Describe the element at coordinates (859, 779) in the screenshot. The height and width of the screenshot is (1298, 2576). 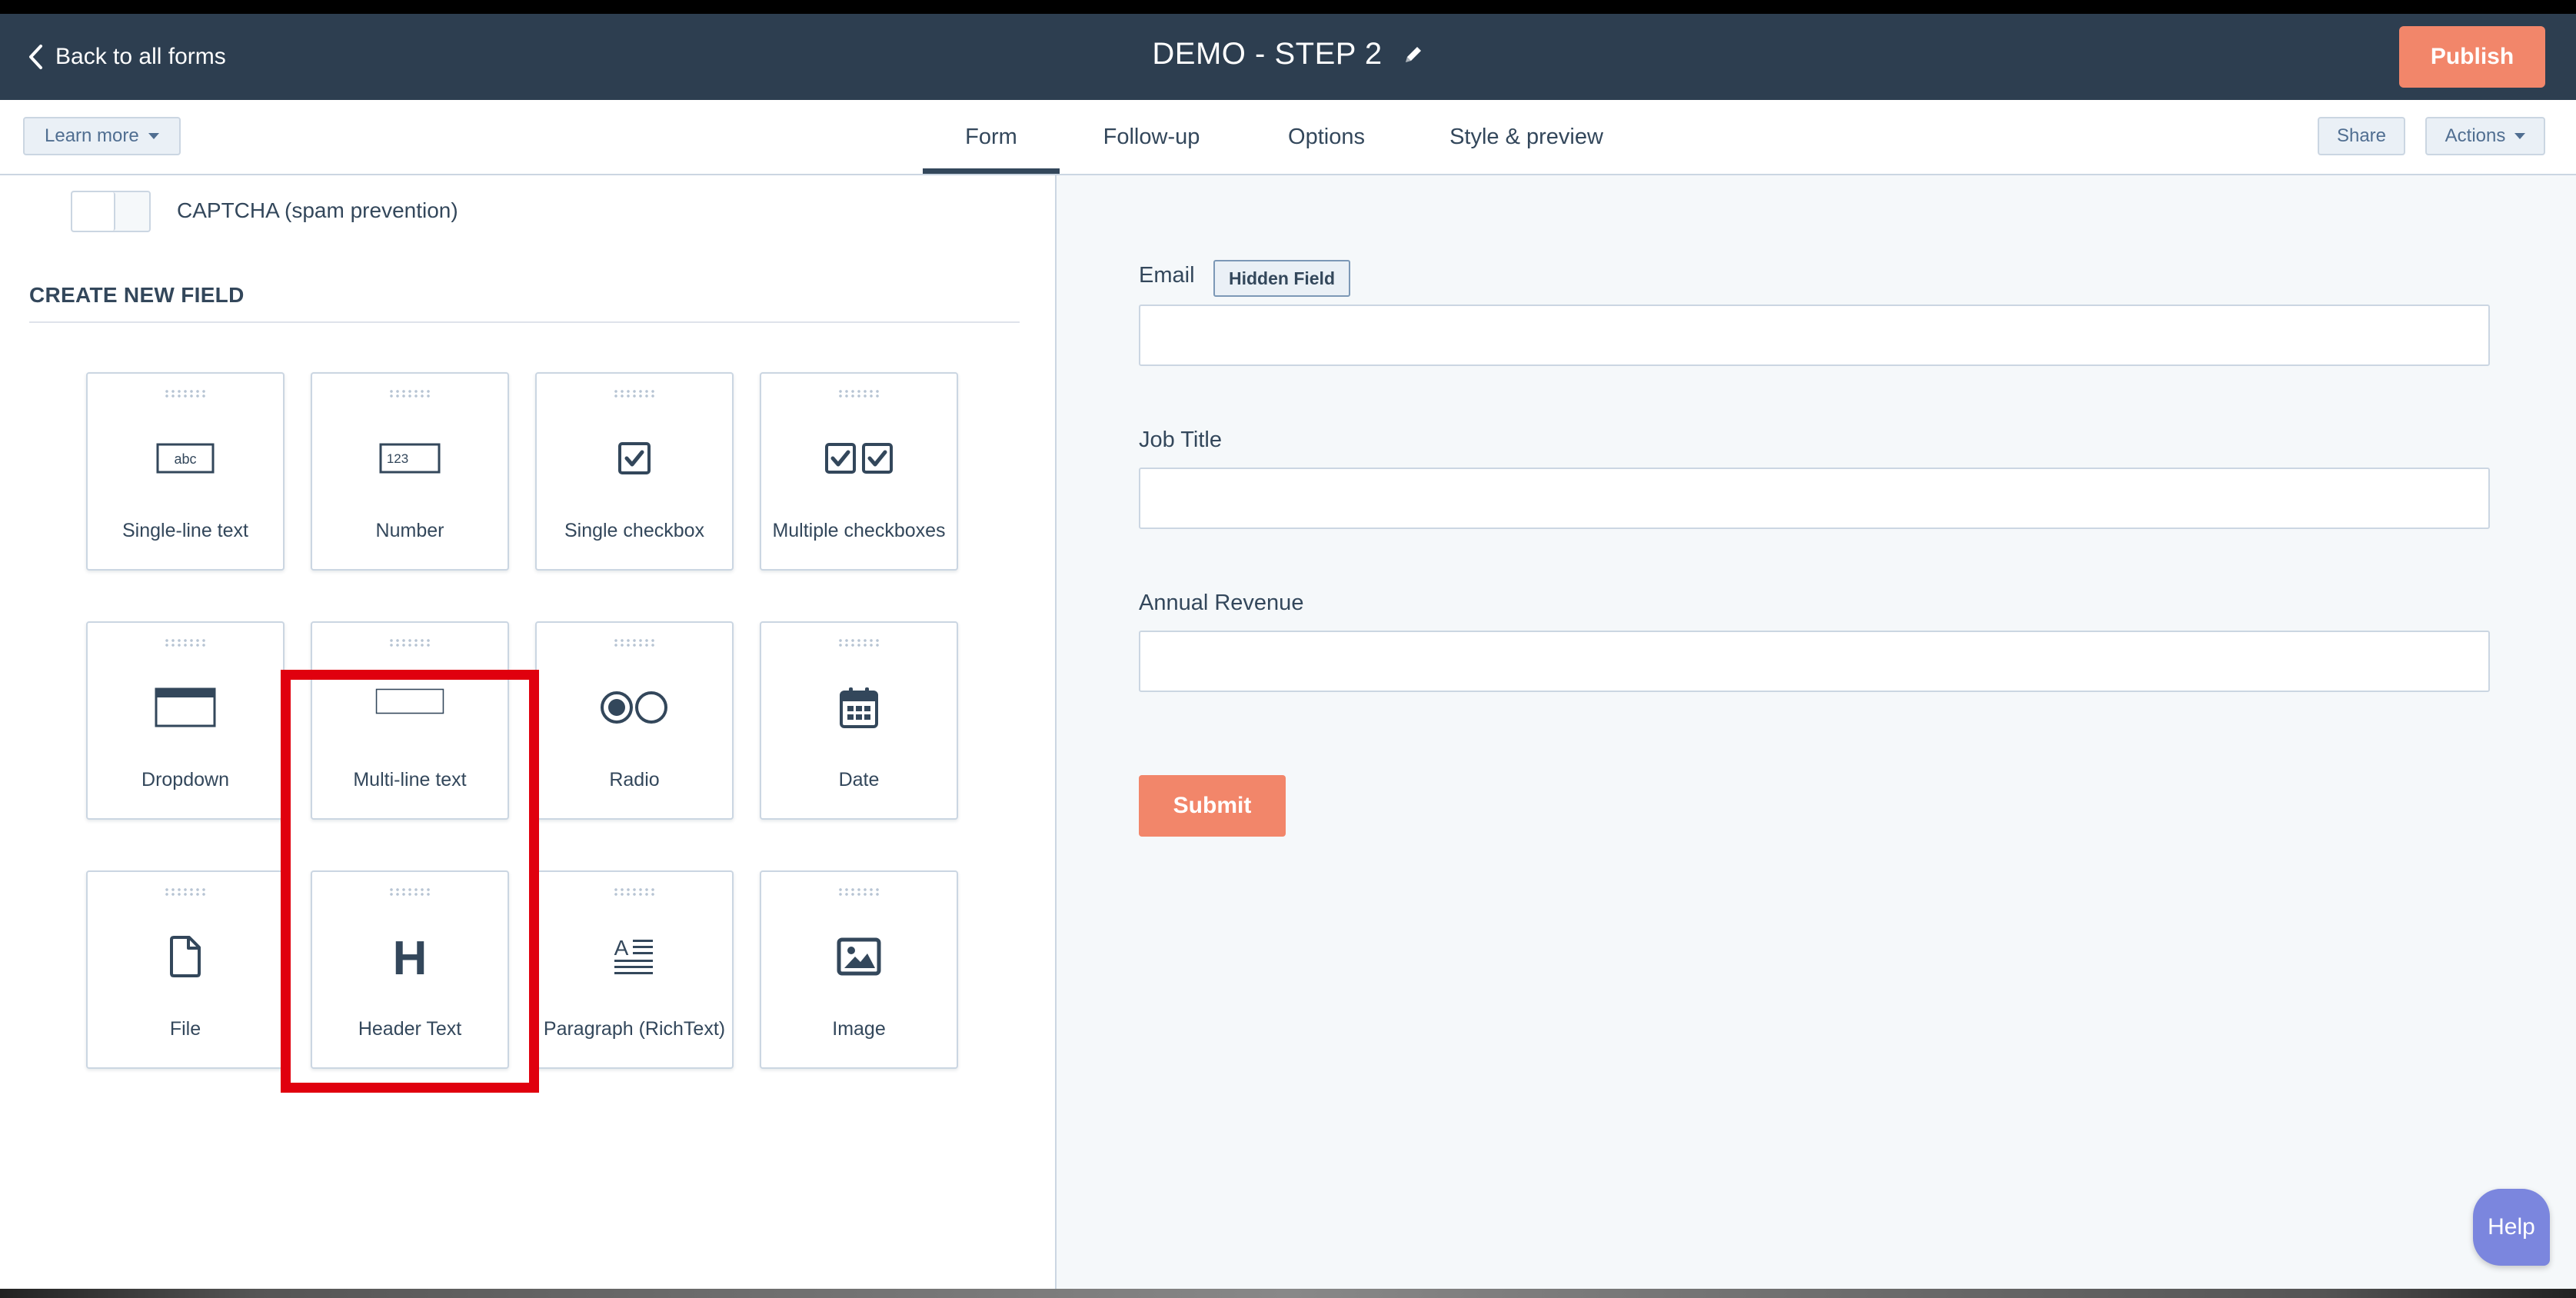
I see `field-type-label: Date` at that location.